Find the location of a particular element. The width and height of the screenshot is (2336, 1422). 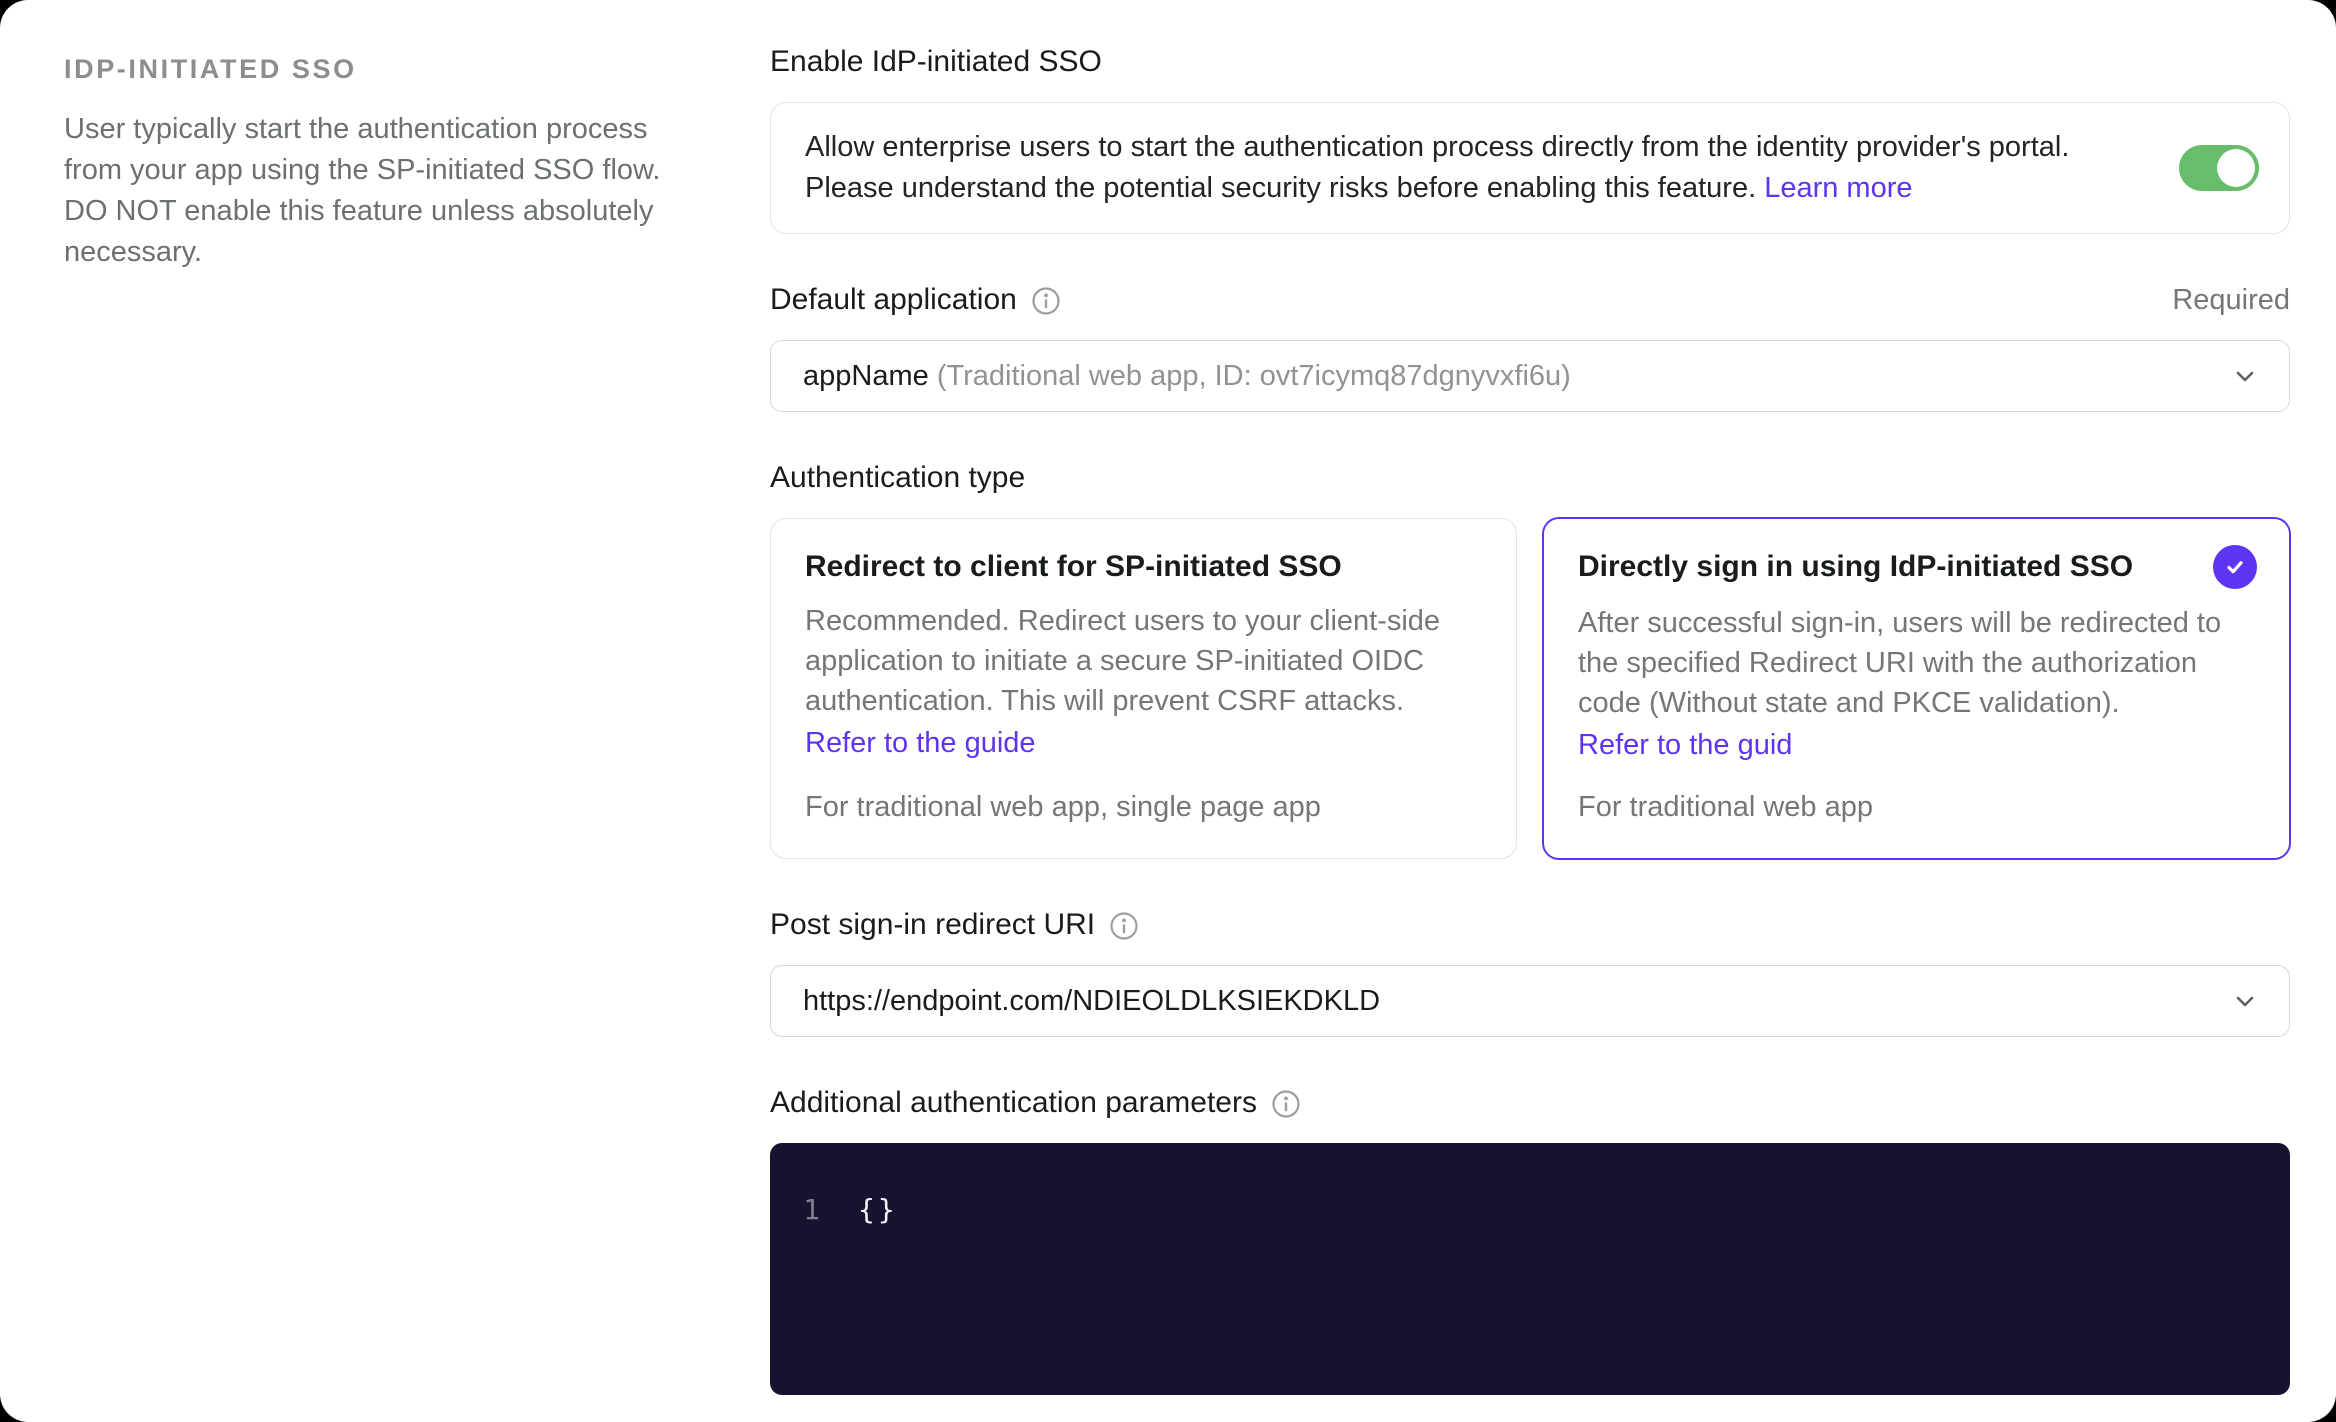

refer-to-guide-link: Refer to the guid is located at coordinates (1917, 745).